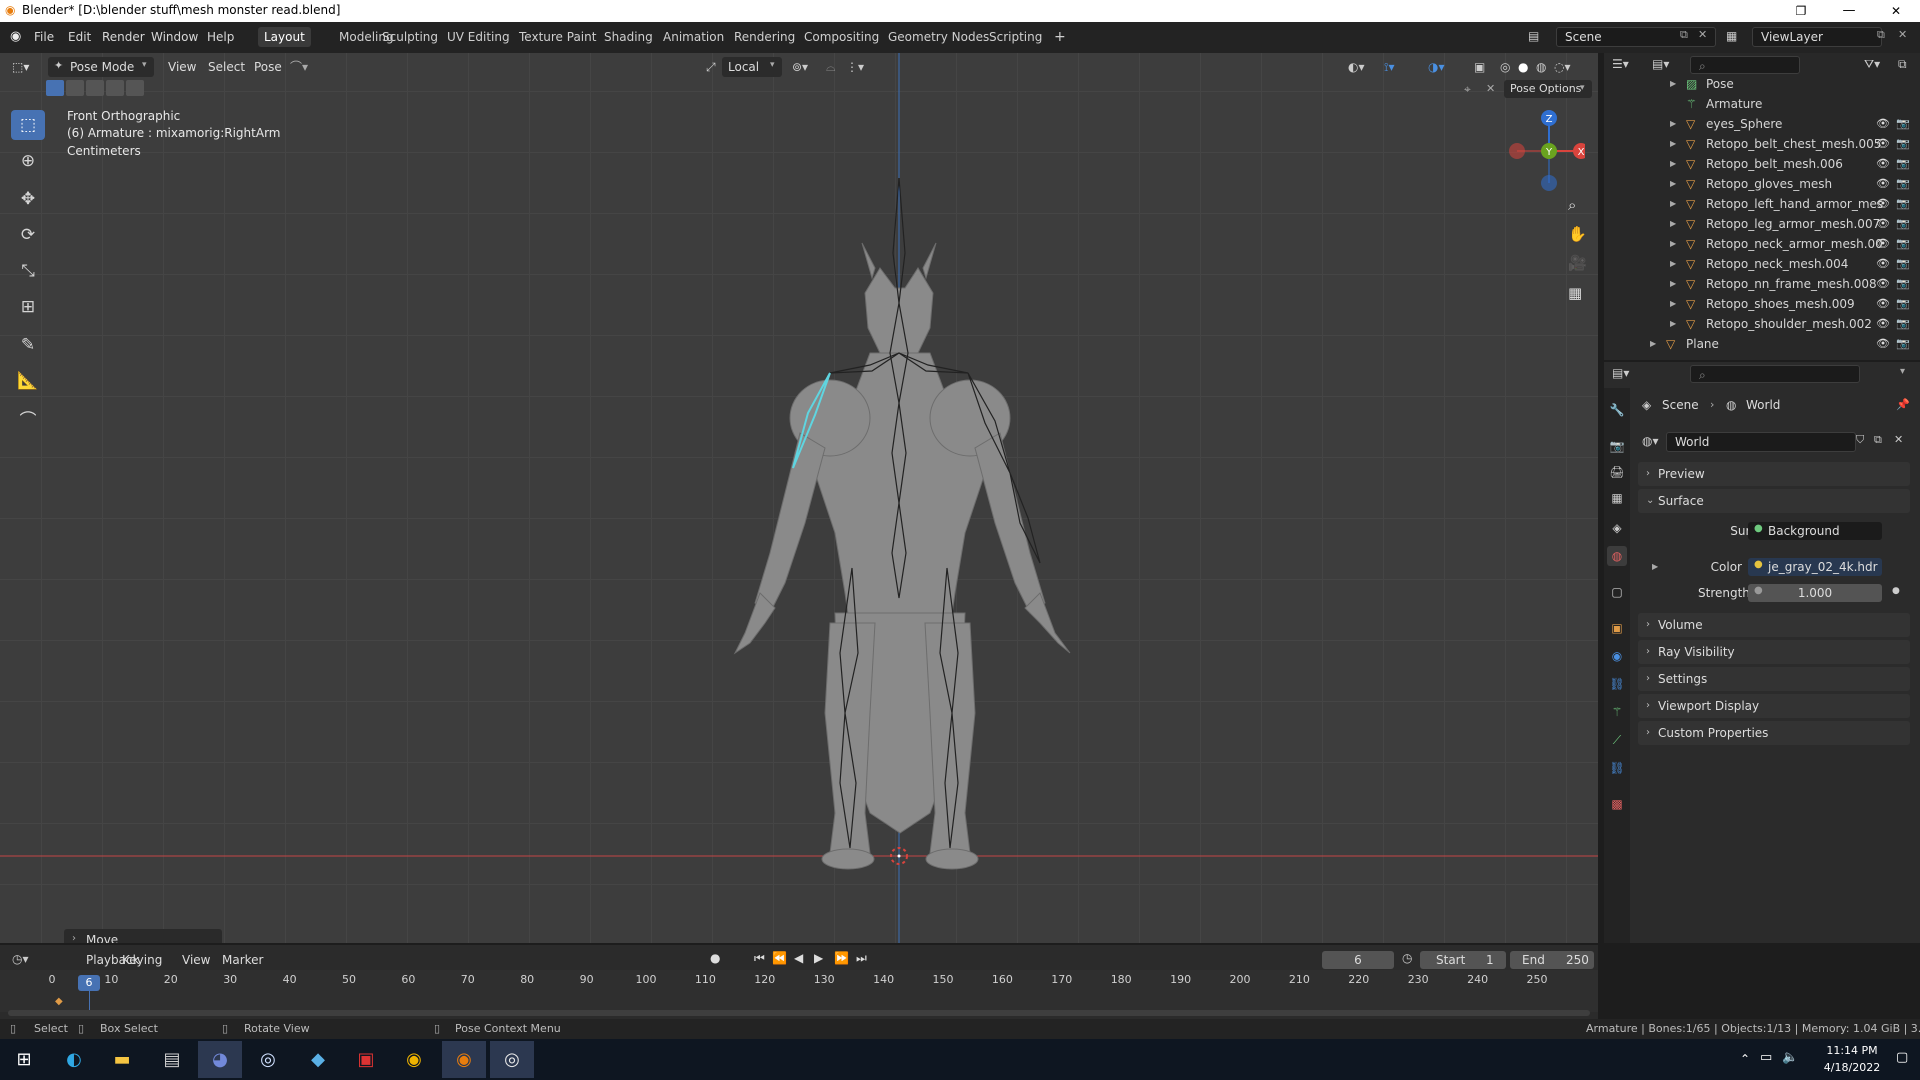  I want to click on world-name-field: World, so click(1761, 442).